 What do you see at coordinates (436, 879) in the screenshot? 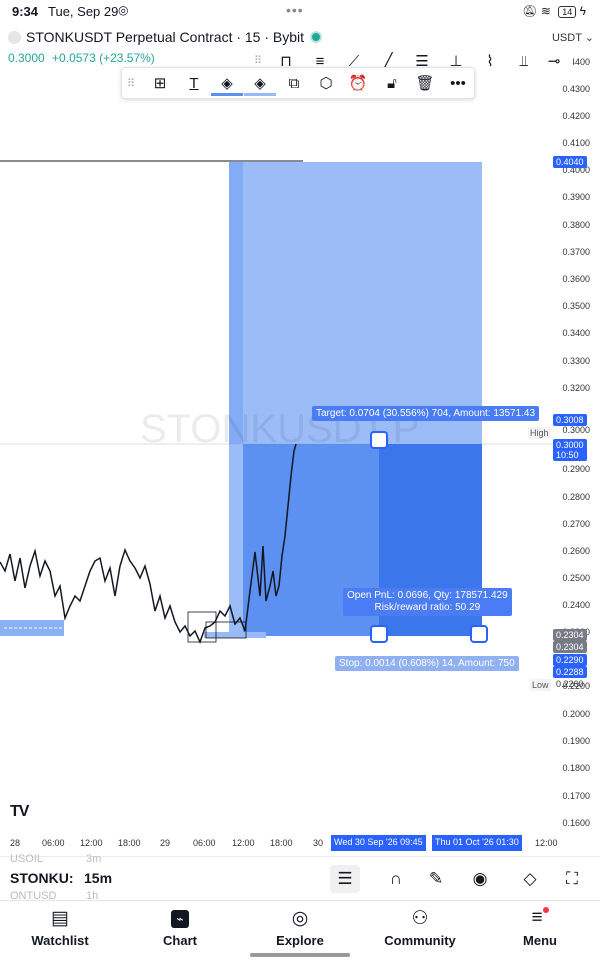
I see `brush-icon: ✎` at bounding box center [436, 879].